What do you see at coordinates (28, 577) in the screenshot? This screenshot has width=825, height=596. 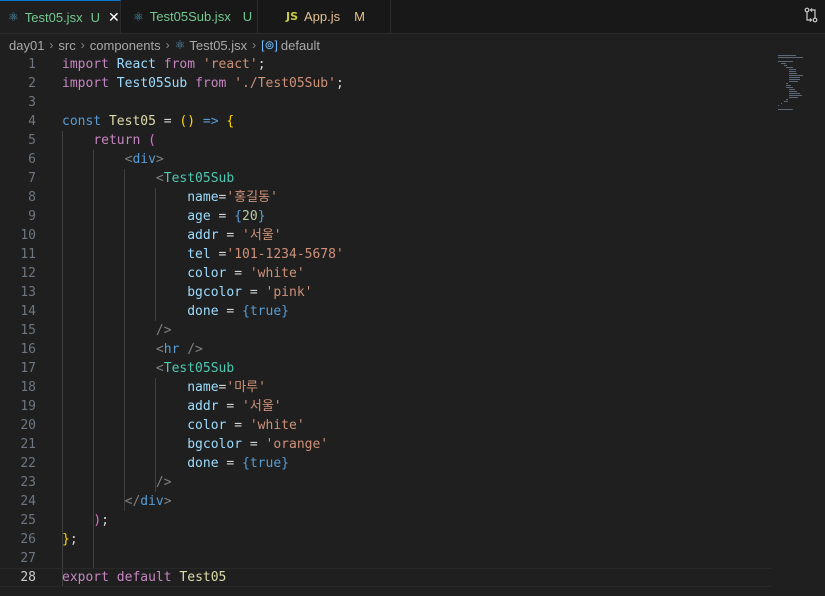 I see `line-number: 28` at bounding box center [28, 577].